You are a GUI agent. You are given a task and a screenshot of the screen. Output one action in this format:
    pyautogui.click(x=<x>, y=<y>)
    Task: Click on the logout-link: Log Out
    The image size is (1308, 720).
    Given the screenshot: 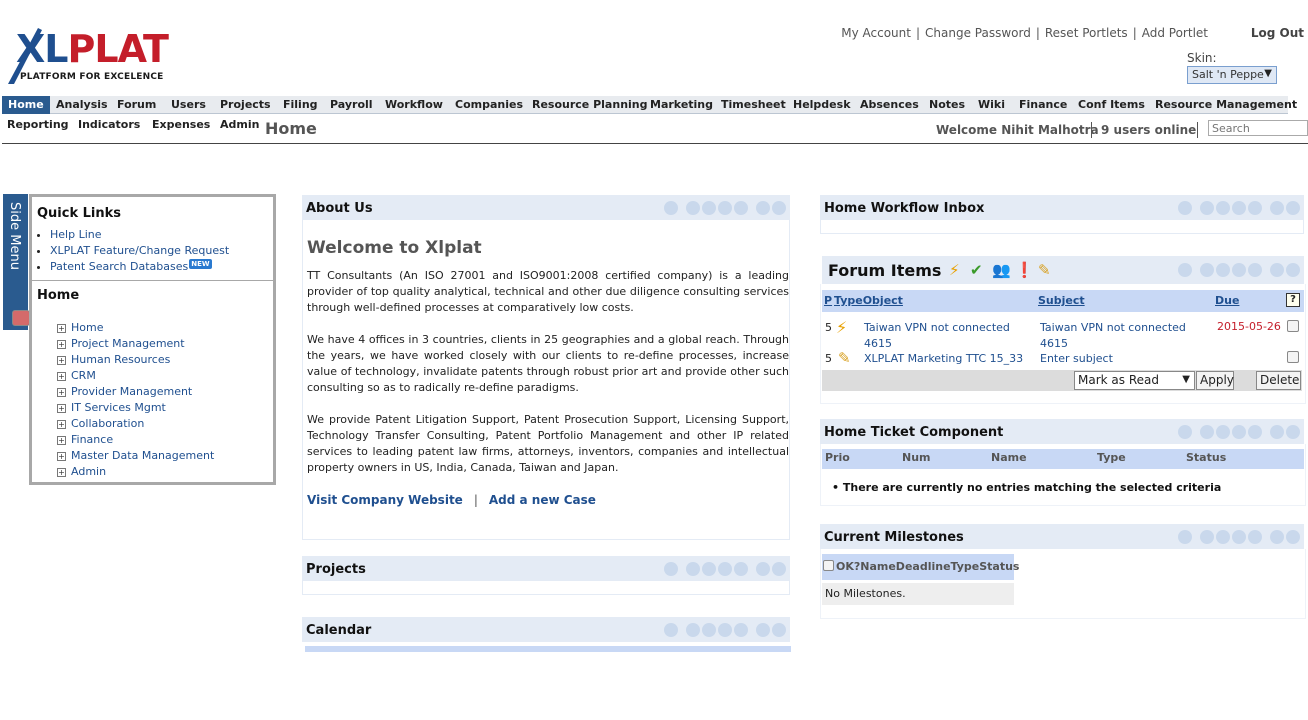 What is the action you would take?
    pyautogui.click(x=1277, y=33)
    